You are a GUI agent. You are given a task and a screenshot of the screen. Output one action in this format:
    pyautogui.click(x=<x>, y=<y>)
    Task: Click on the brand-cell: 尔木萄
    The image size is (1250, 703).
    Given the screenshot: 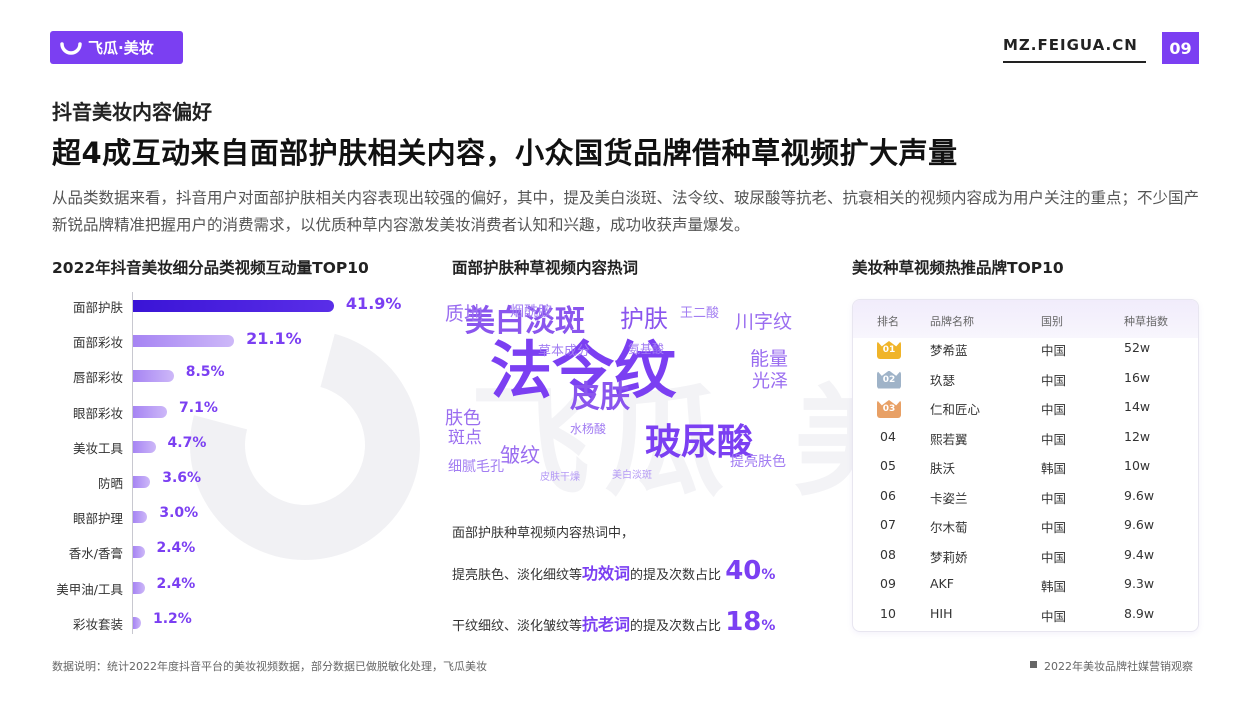 What is the action you would take?
    pyautogui.click(x=949, y=527)
    